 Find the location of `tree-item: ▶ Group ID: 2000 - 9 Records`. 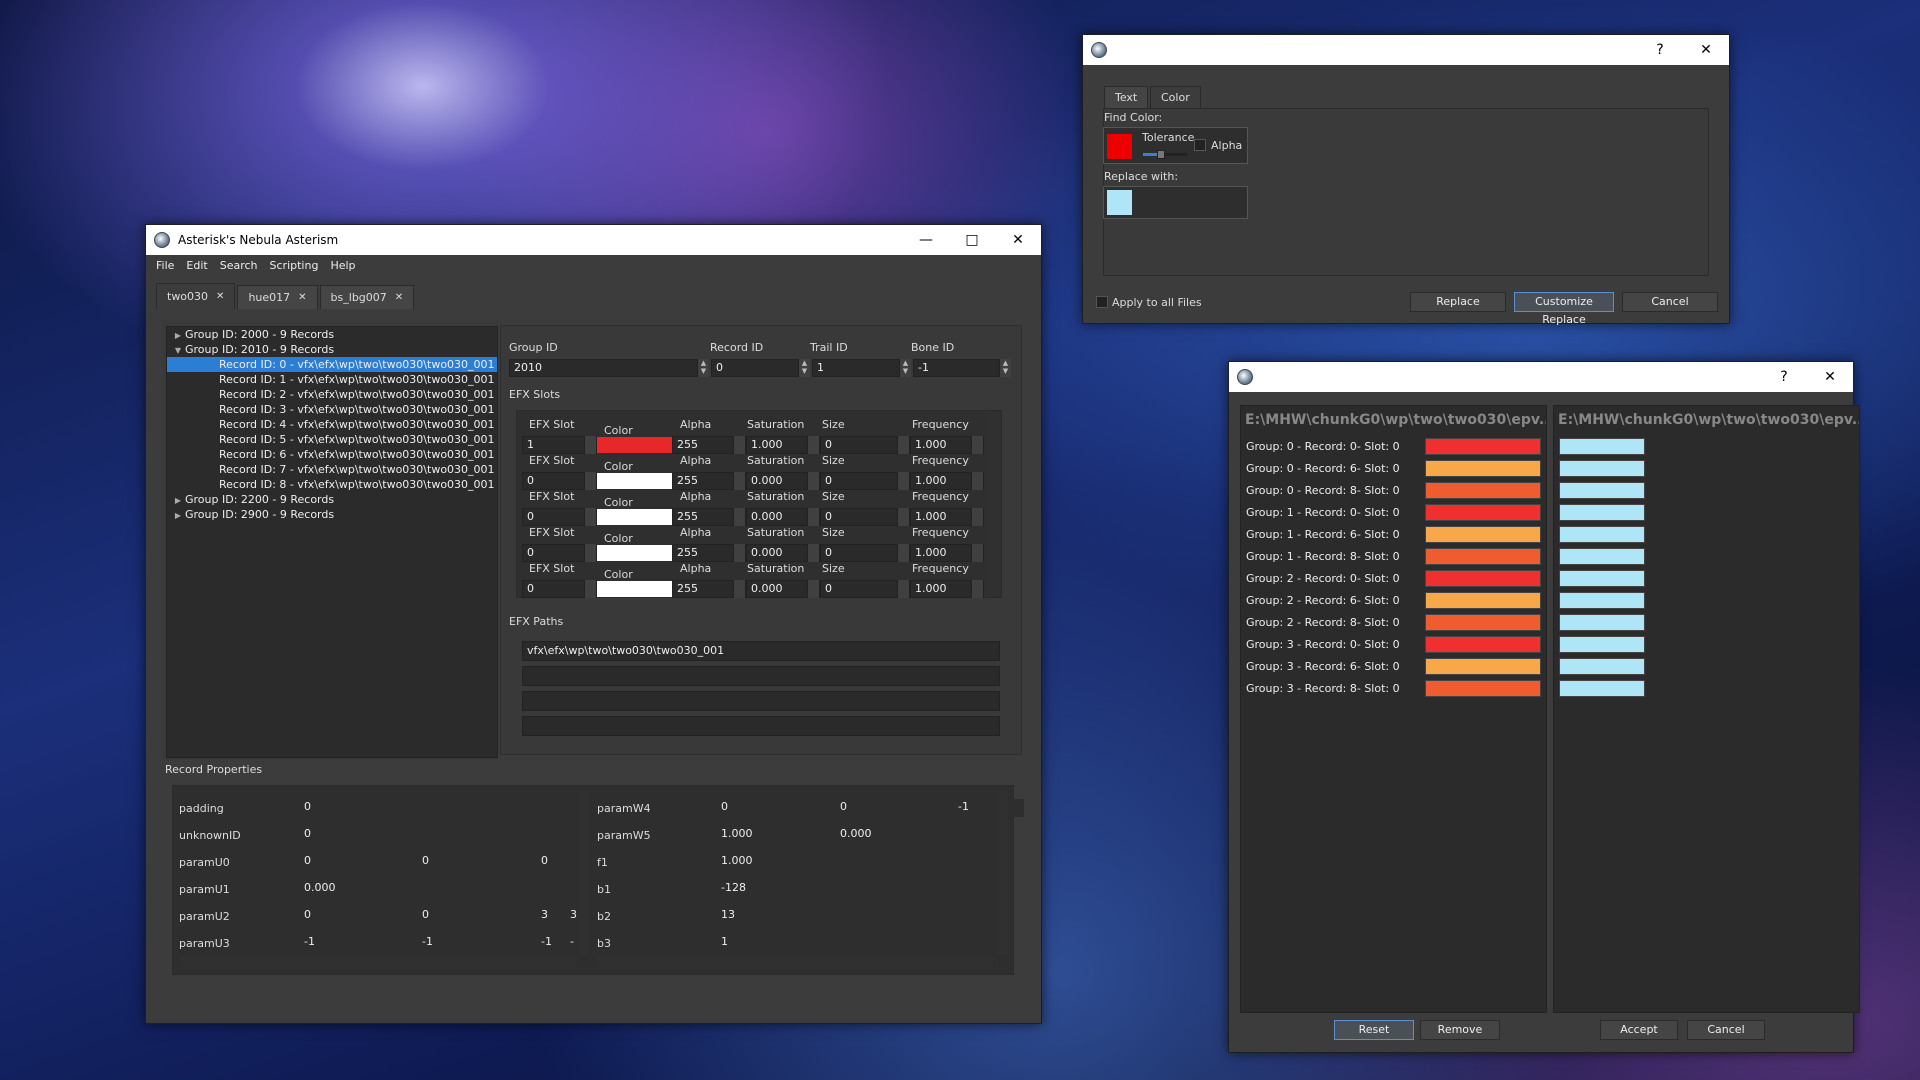

tree-item: ▶ Group ID: 2000 - 9 Records is located at coordinates (332, 334).